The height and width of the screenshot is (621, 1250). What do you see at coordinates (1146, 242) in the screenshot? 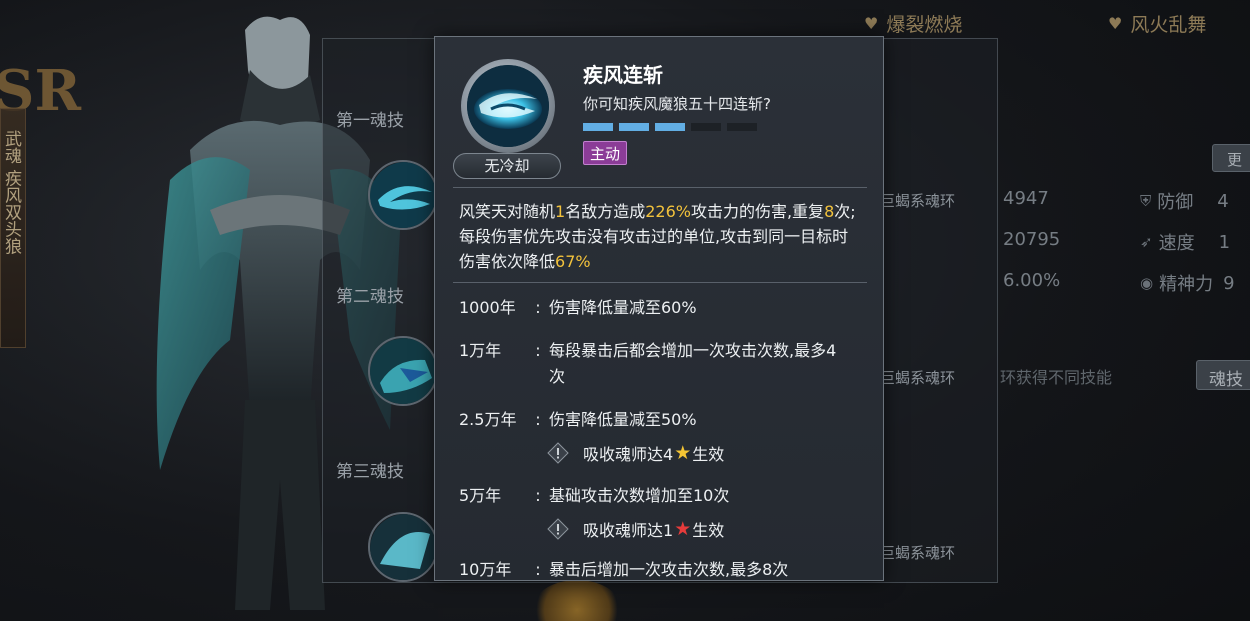
I see `boot-icon: ➶` at bounding box center [1146, 242].